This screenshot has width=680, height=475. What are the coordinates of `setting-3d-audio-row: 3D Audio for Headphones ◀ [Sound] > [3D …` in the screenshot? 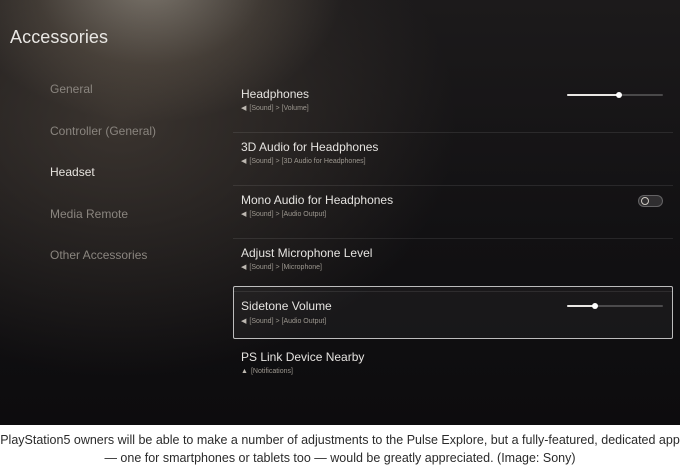 It's located at (453, 159).